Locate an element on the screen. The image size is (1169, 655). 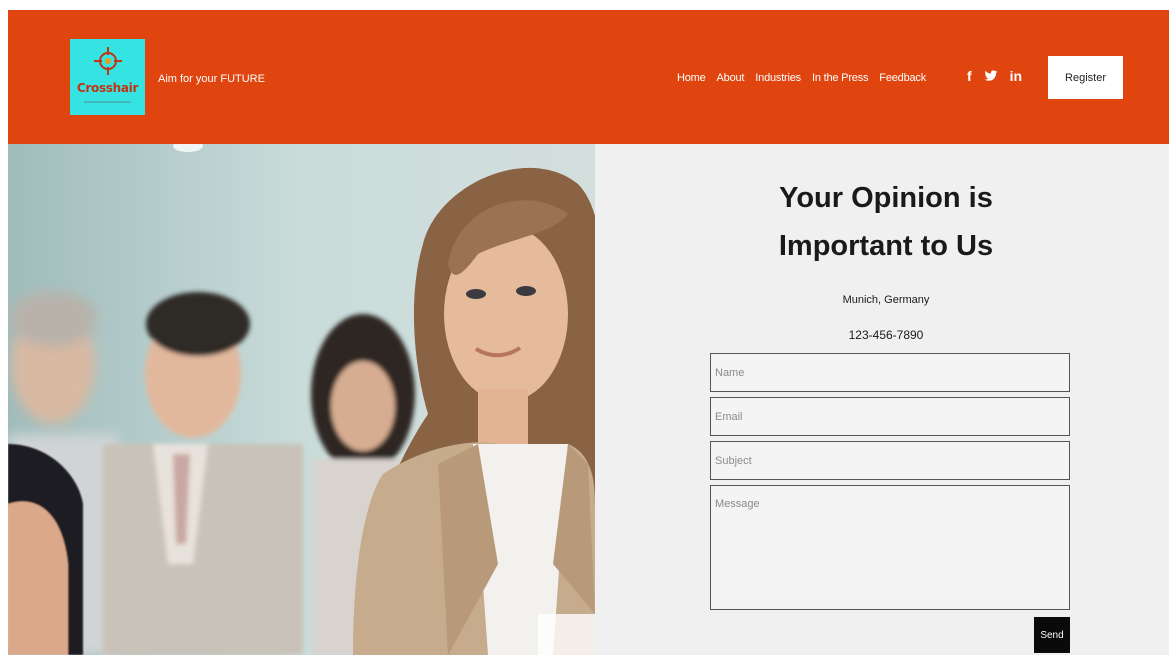
name-field is located at coordinates (890, 372).